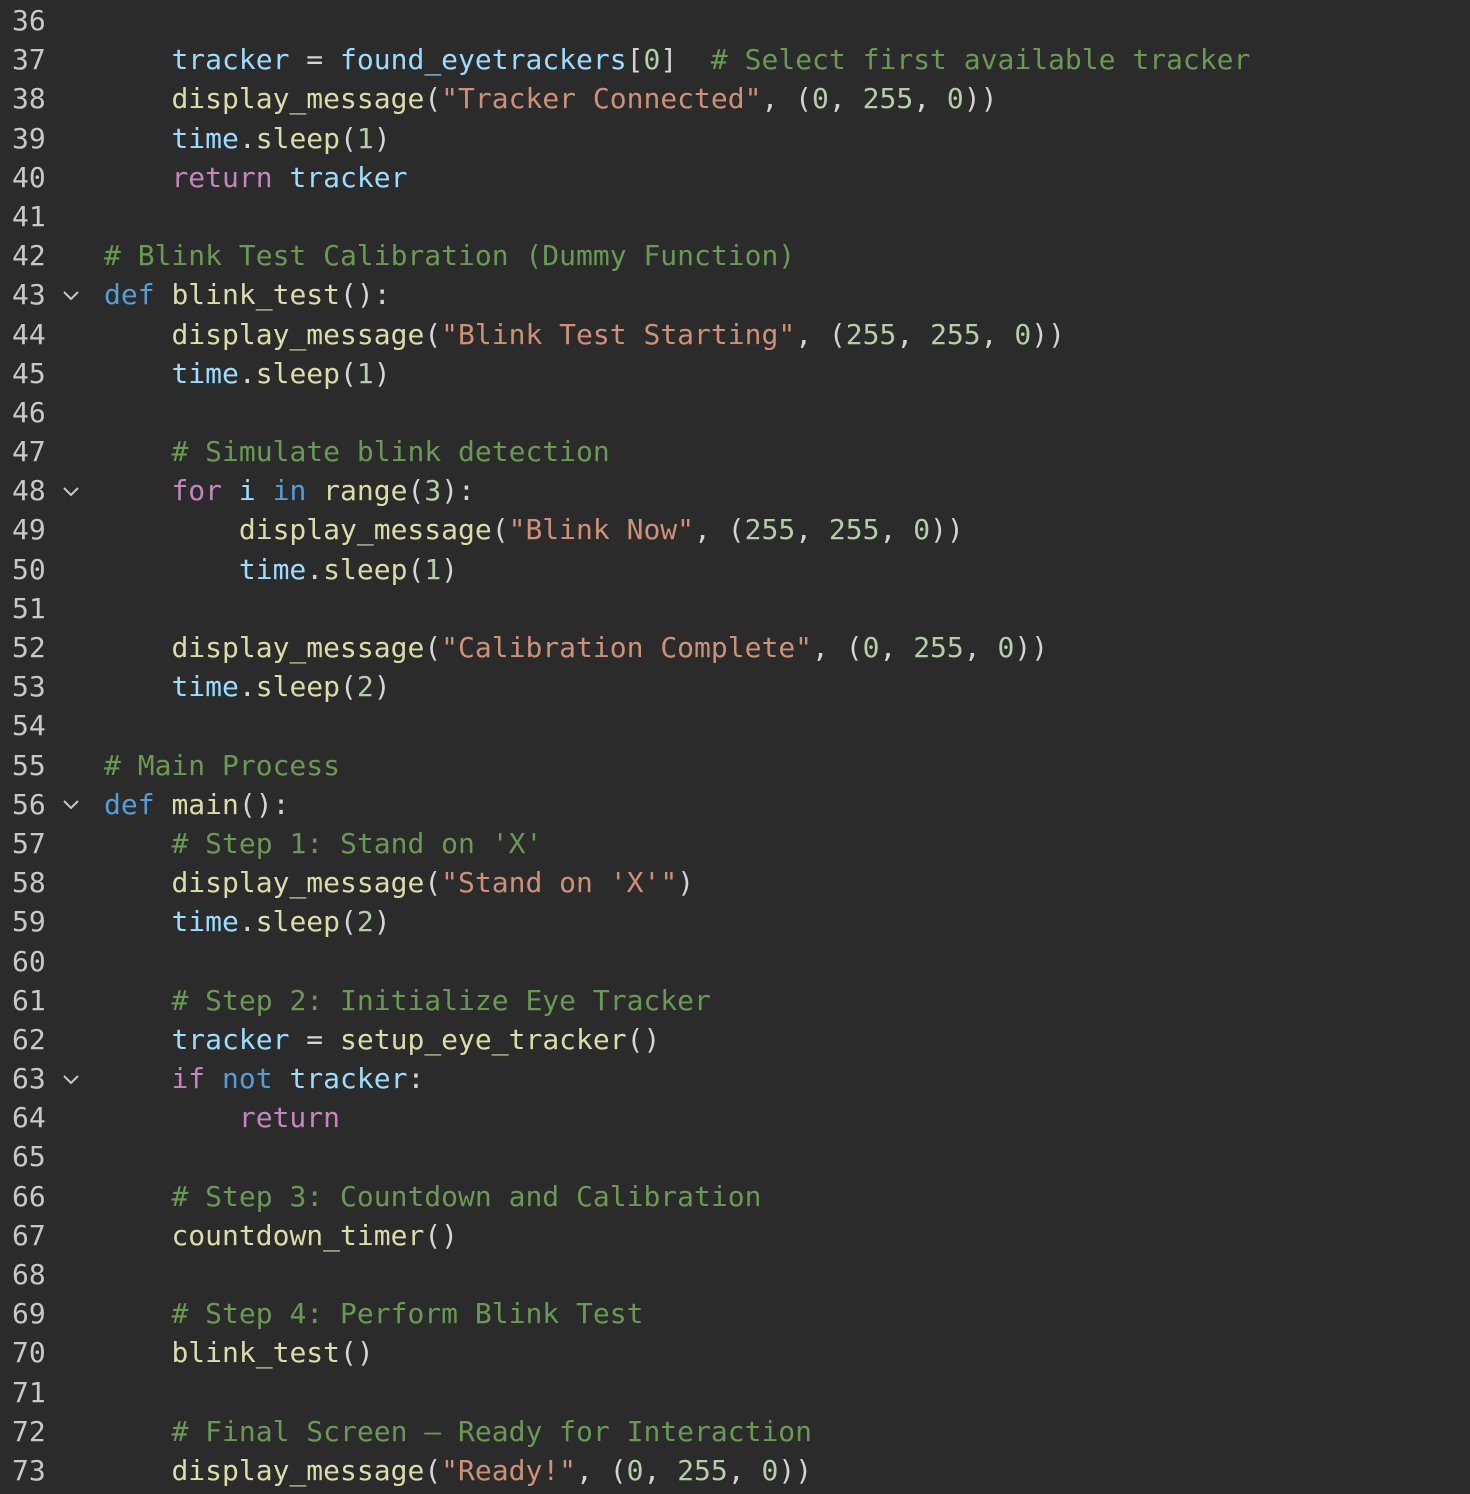 The image size is (1470, 1494). I want to click on line-number: 46, so click(29, 412).